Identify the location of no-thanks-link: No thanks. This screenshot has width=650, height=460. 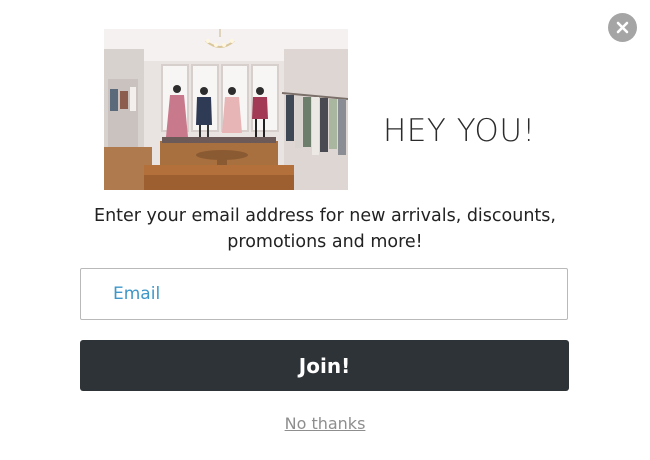
(325, 423).